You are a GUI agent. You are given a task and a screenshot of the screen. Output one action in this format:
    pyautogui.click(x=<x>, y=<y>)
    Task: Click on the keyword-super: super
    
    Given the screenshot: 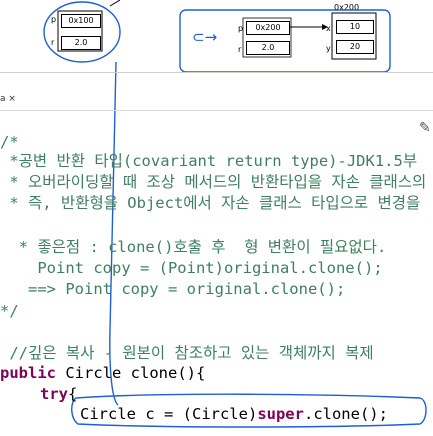 What is the action you would take?
    pyautogui.click(x=280, y=414)
    